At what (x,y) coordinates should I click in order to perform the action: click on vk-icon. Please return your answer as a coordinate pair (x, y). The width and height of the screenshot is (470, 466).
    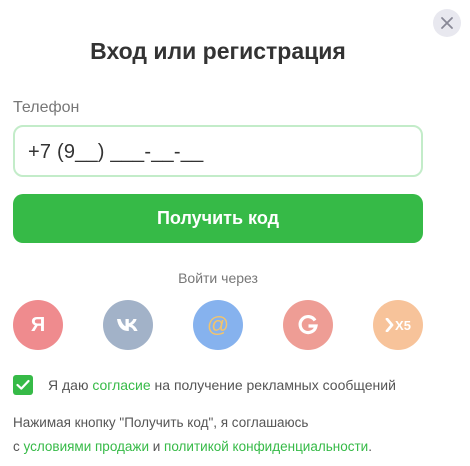
    Looking at the image, I should click on (127, 325).